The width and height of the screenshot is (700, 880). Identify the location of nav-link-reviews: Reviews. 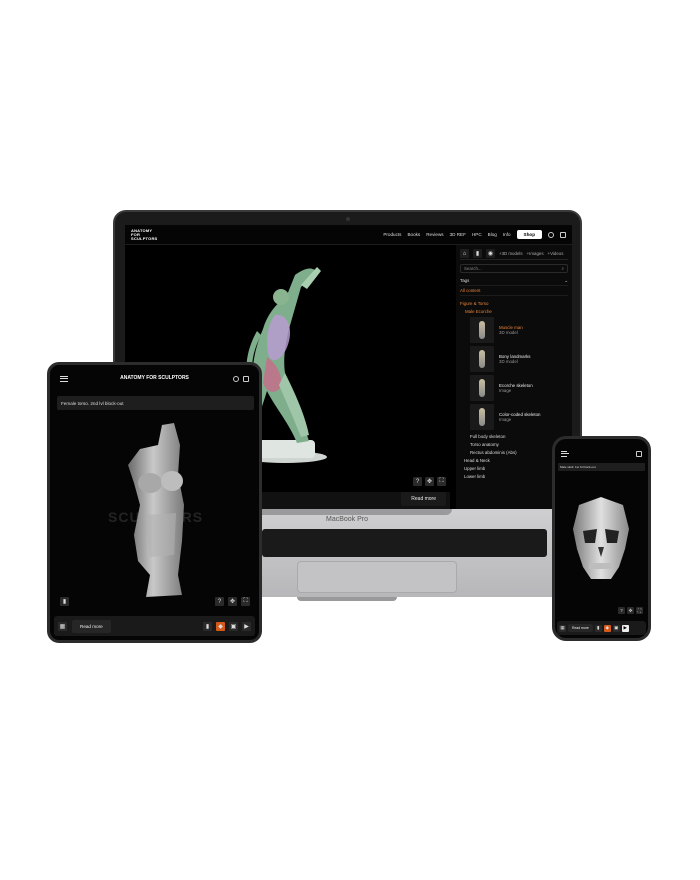
(434, 234).